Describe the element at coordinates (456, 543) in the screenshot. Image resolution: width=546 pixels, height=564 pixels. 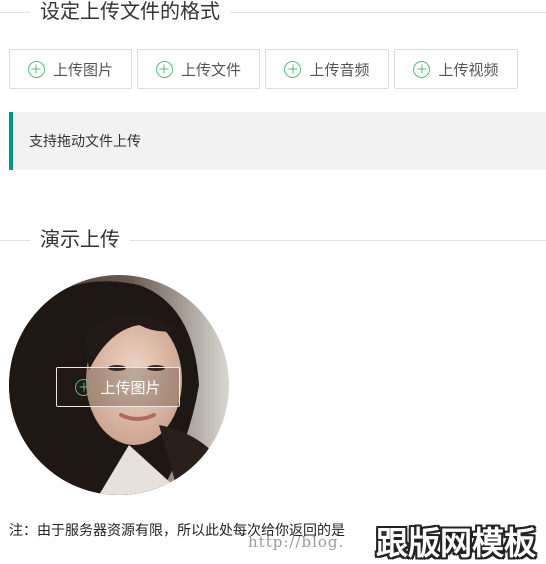
I see `watermark-brand: 跟版网模板` at that location.